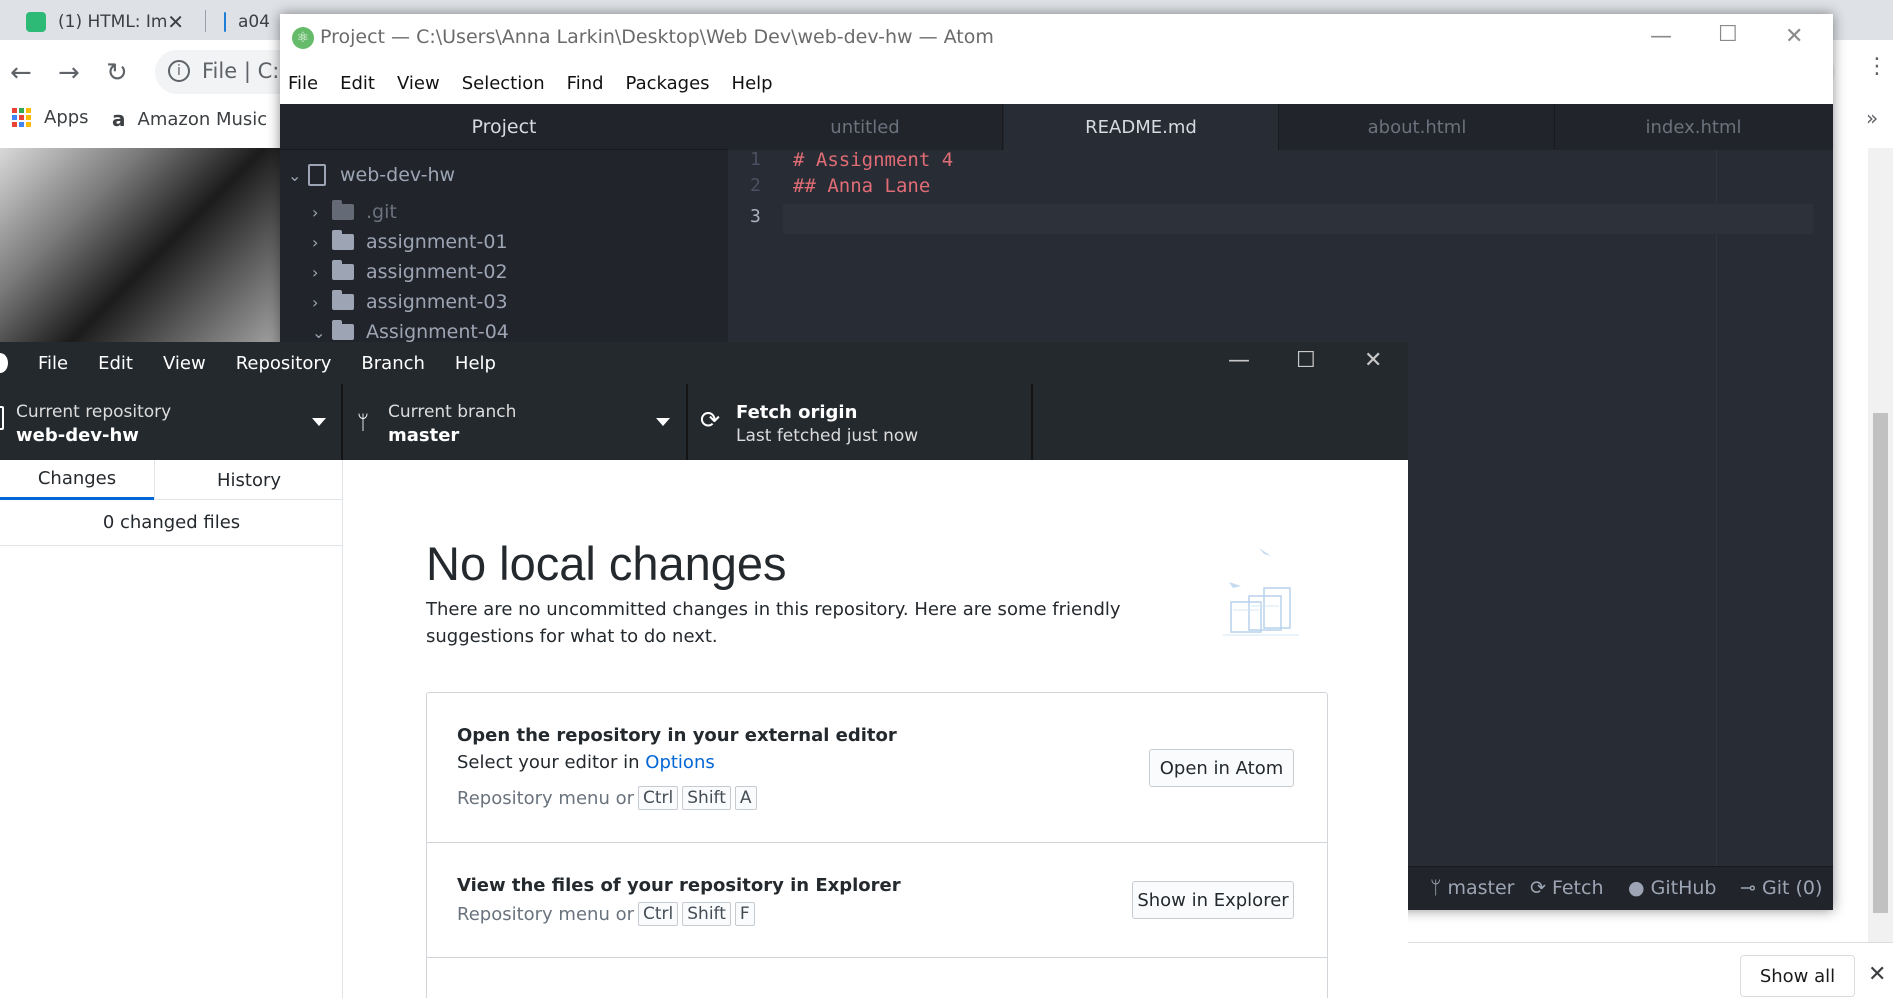 The height and width of the screenshot is (998, 1893). Describe the element at coordinates (755, 216) in the screenshot. I see `line-number: 3` at that location.